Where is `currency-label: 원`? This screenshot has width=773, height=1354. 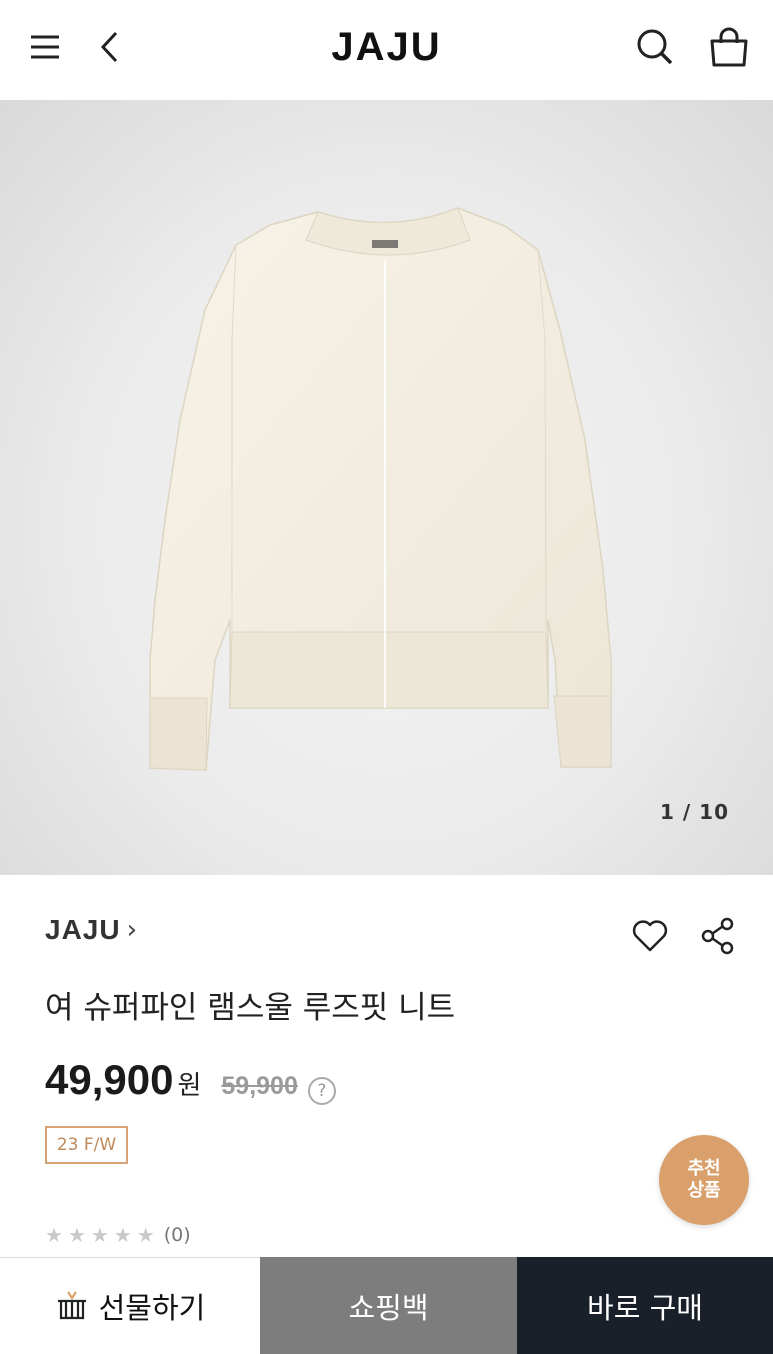 currency-label: 원 is located at coordinates (189, 1086).